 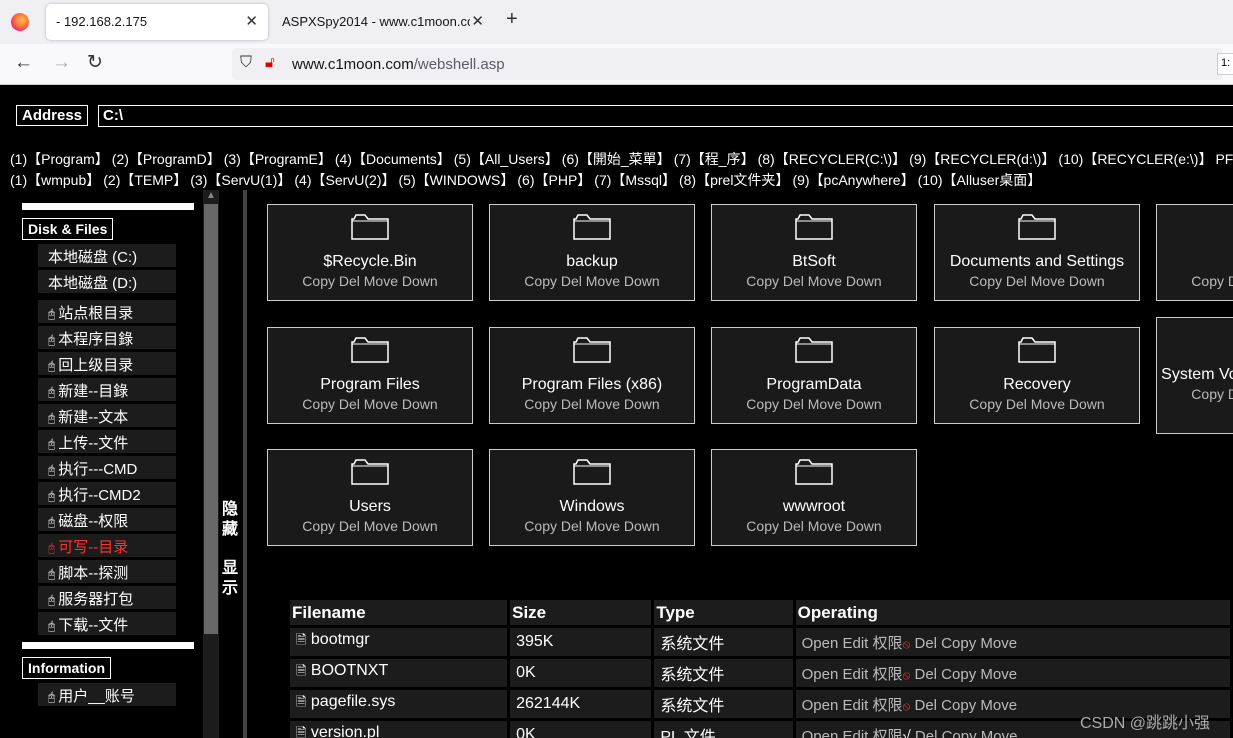 What do you see at coordinates (399, 642) in the screenshot?
I see `filename-cell: 🗎 bootmgr` at bounding box center [399, 642].